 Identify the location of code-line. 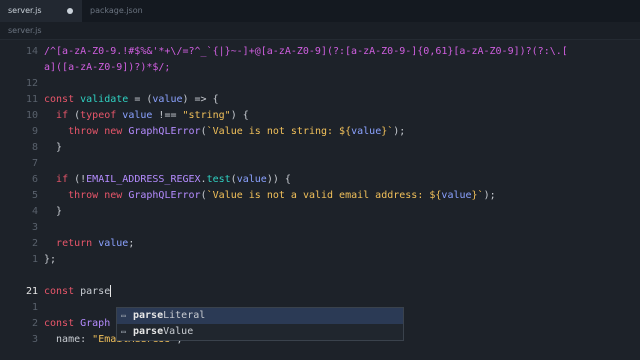
(320, 276).